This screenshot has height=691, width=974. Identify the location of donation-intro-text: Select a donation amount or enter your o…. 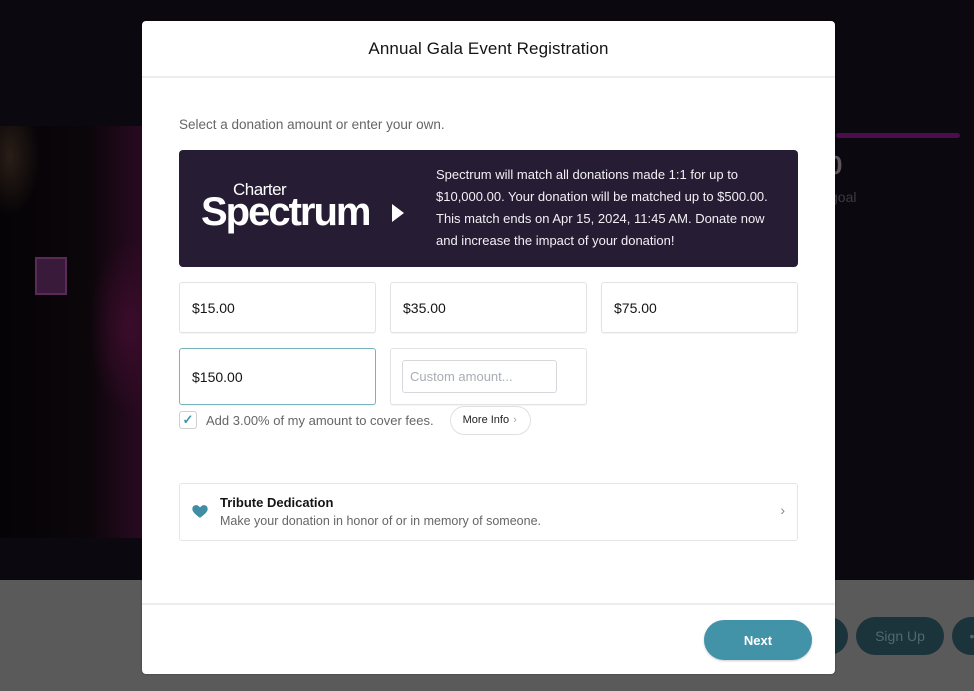
(312, 124).